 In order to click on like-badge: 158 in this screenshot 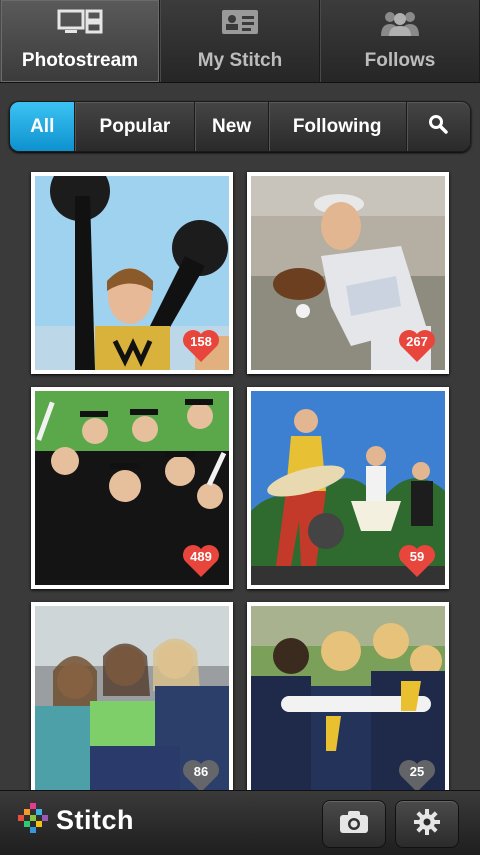, I will do `click(201, 346)`.